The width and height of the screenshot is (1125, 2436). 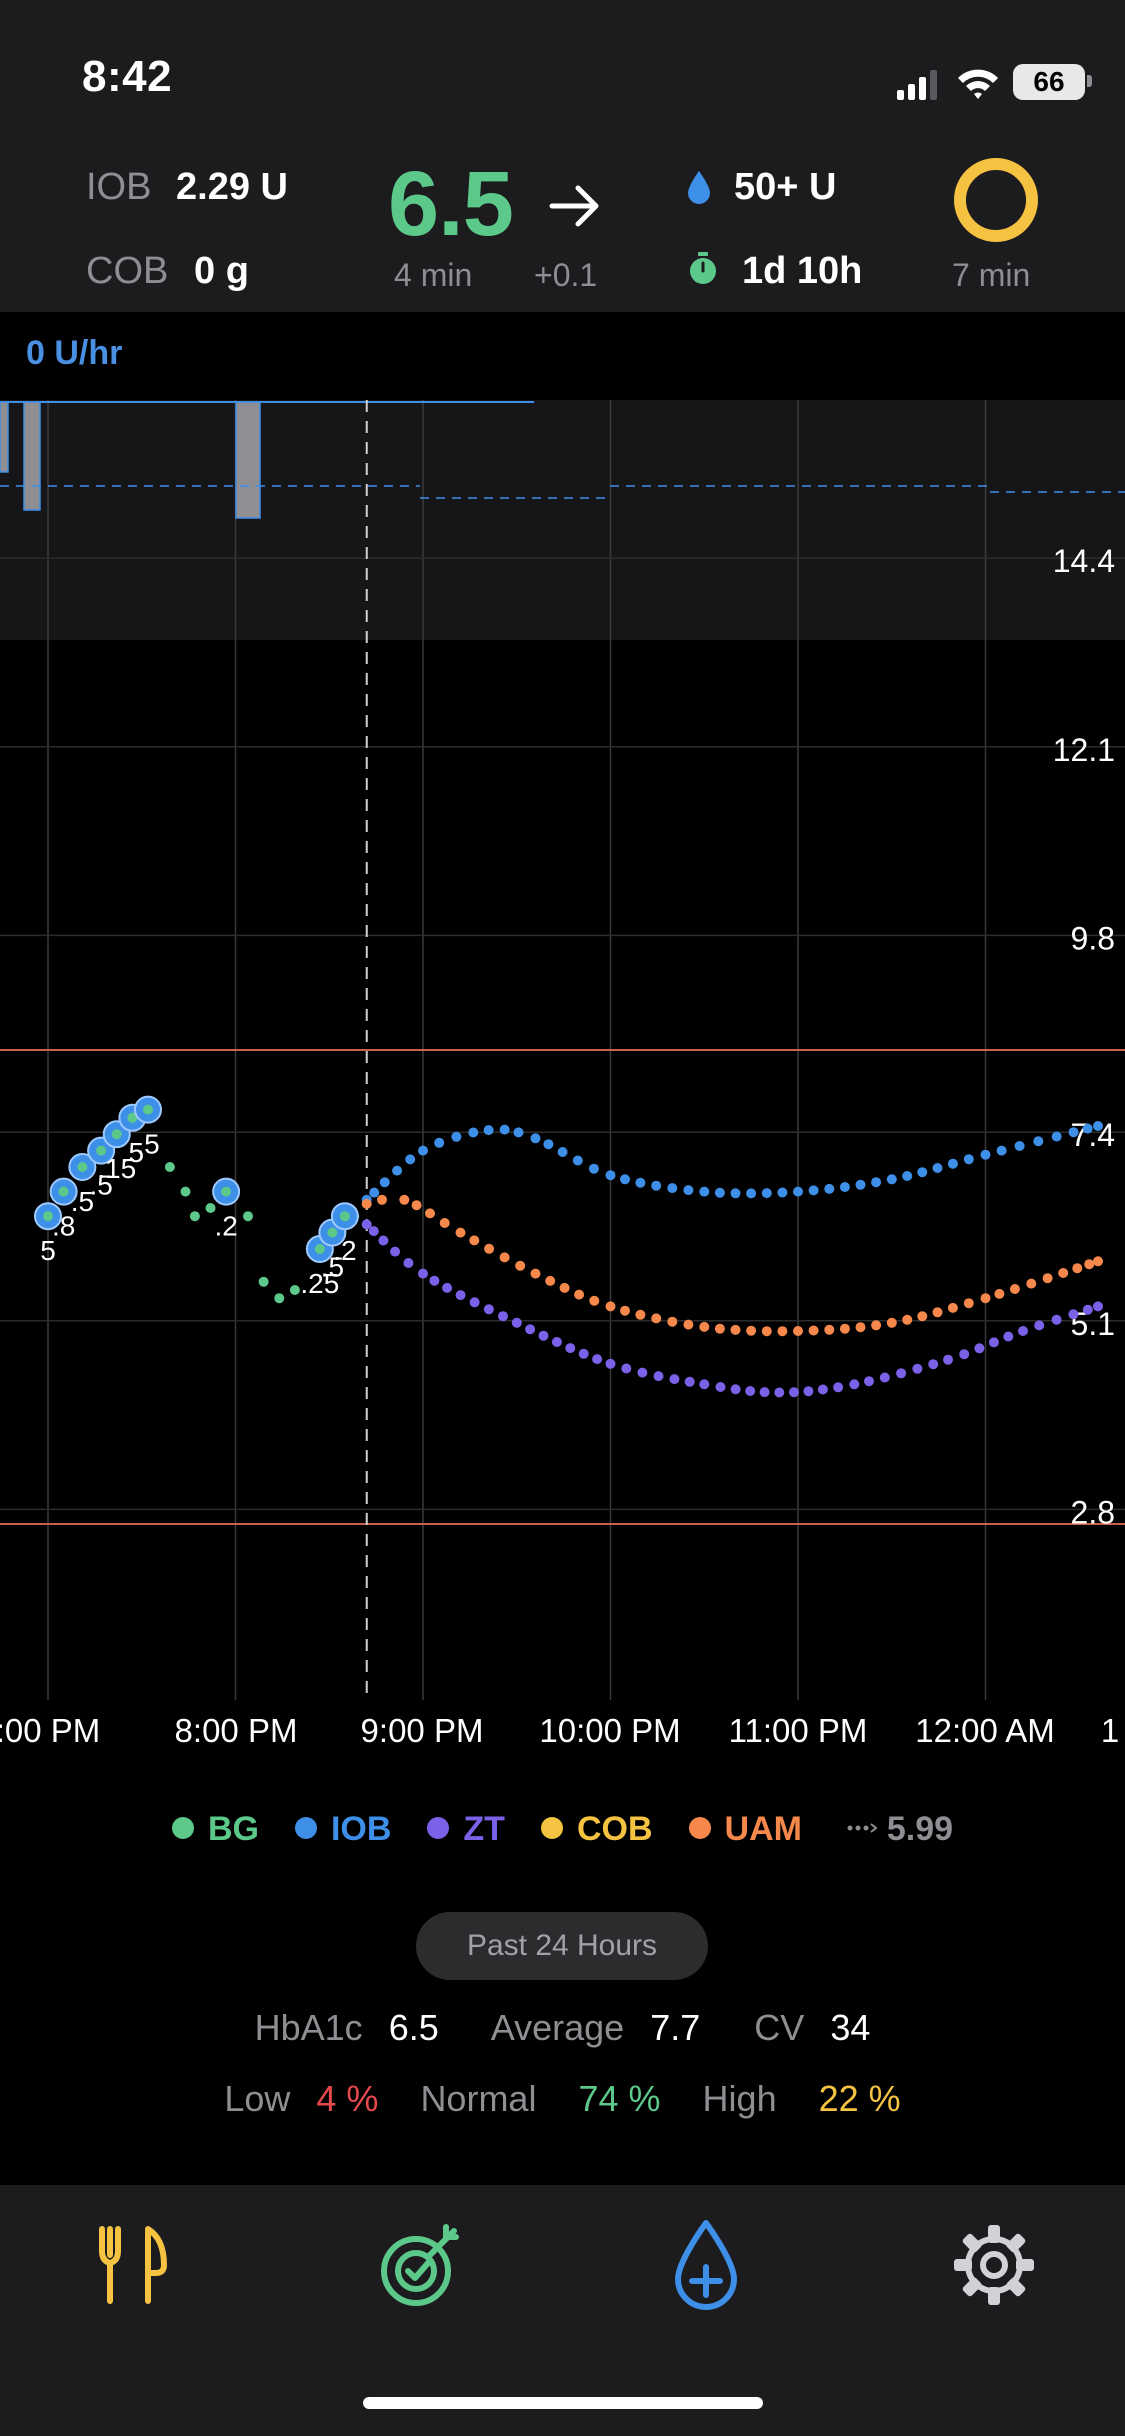 What do you see at coordinates (127, 76) in the screenshot?
I see `status-time: 8:42` at bounding box center [127, 76].